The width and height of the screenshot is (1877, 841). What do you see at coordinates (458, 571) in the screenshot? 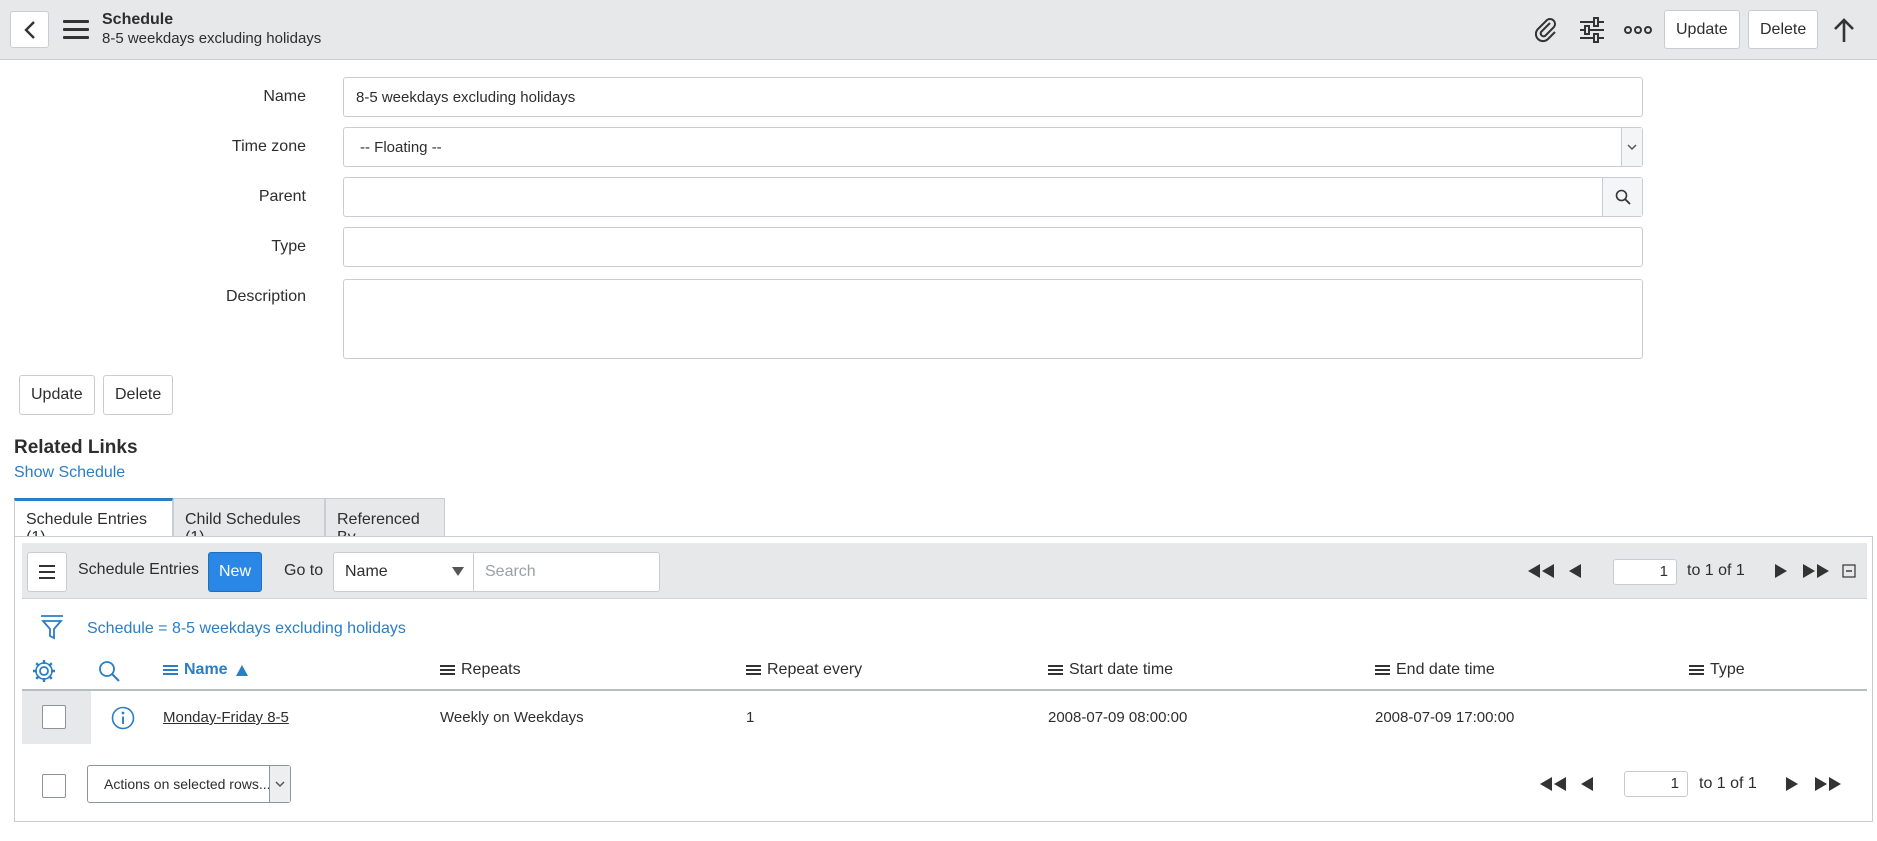
I see `caret-down-icon` at bounding box center [458, 571].